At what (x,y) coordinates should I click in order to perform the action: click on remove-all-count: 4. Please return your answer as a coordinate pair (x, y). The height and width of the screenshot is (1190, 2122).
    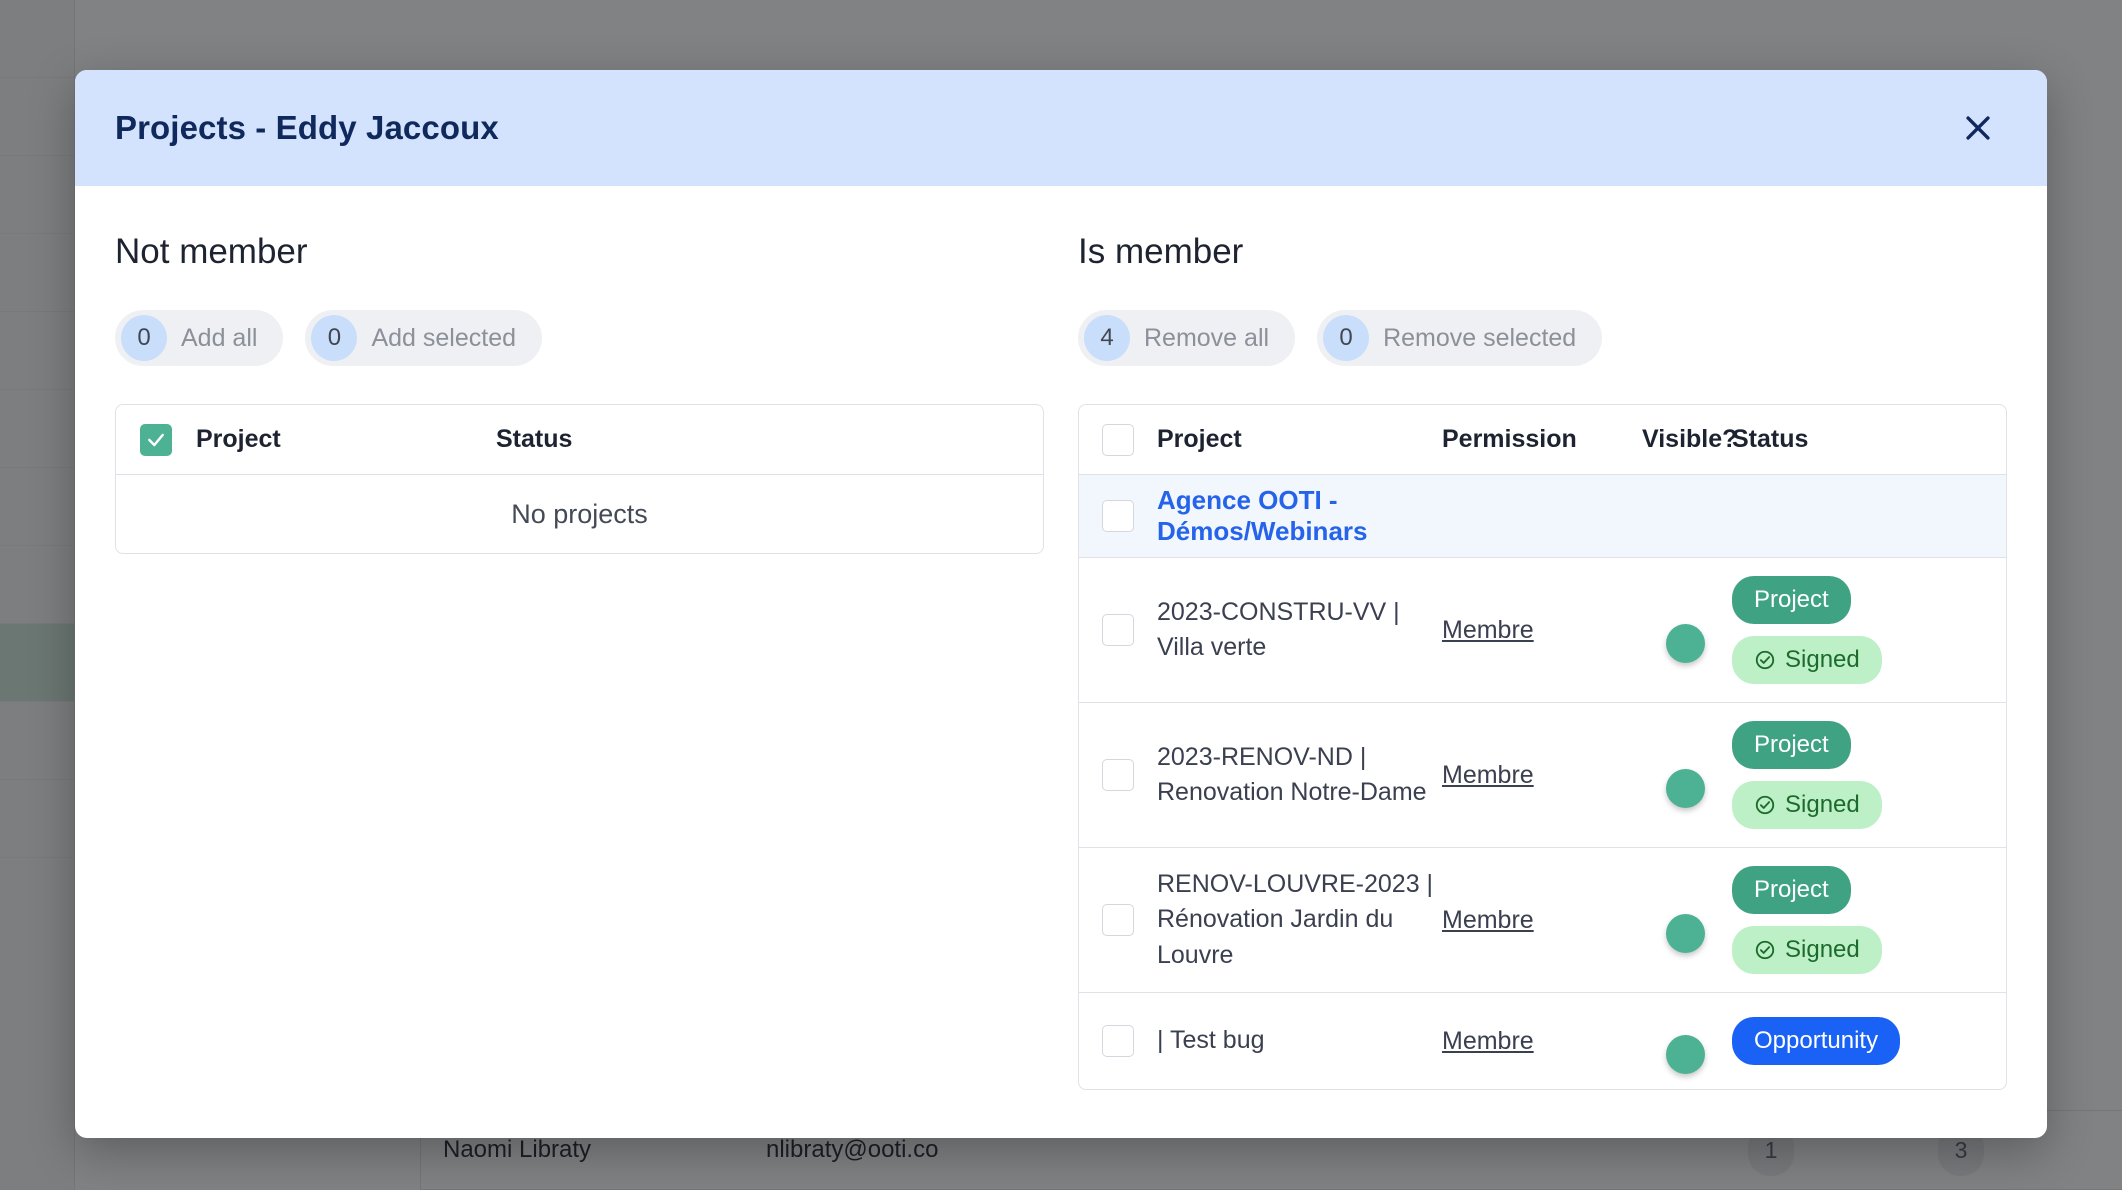
    Looking at the image, I should click on (1107, 338).